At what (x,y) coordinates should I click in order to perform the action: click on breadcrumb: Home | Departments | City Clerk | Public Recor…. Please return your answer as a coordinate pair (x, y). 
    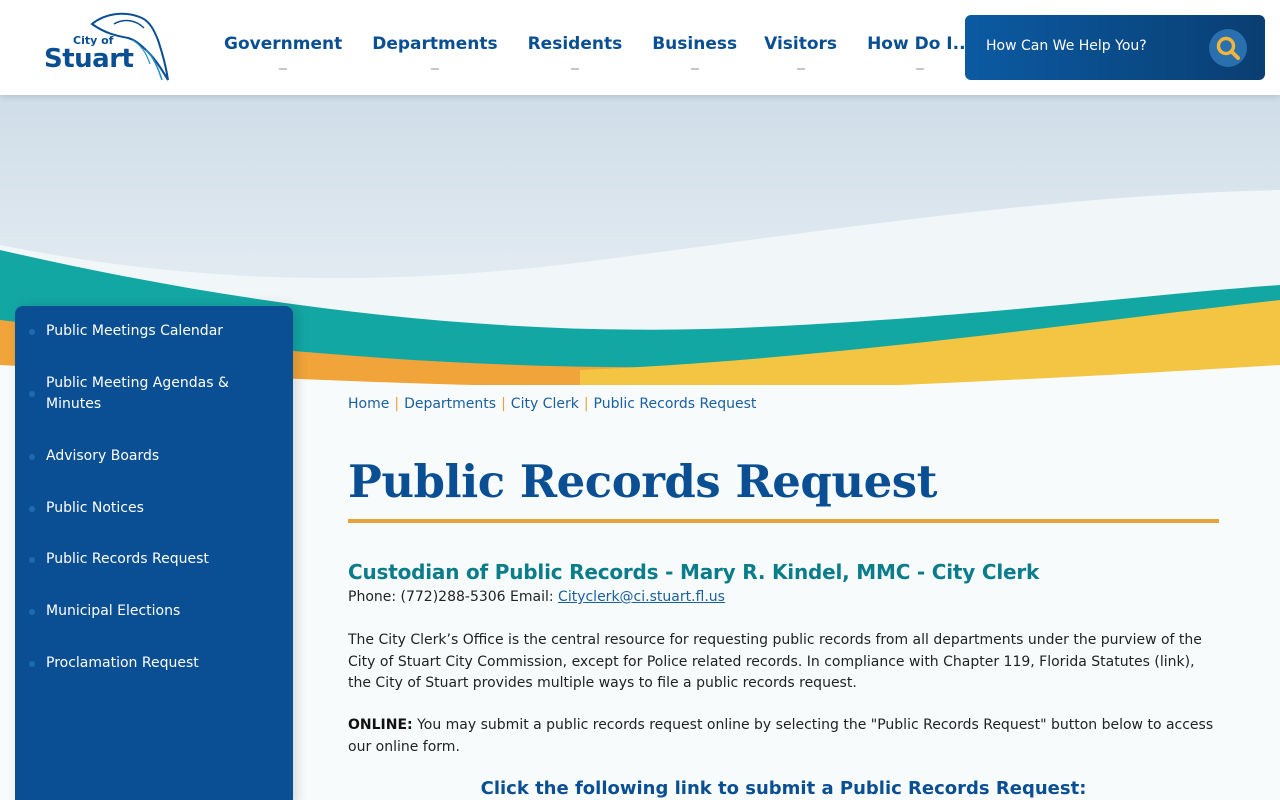
    Looking at the image, I should click on (552, 404).